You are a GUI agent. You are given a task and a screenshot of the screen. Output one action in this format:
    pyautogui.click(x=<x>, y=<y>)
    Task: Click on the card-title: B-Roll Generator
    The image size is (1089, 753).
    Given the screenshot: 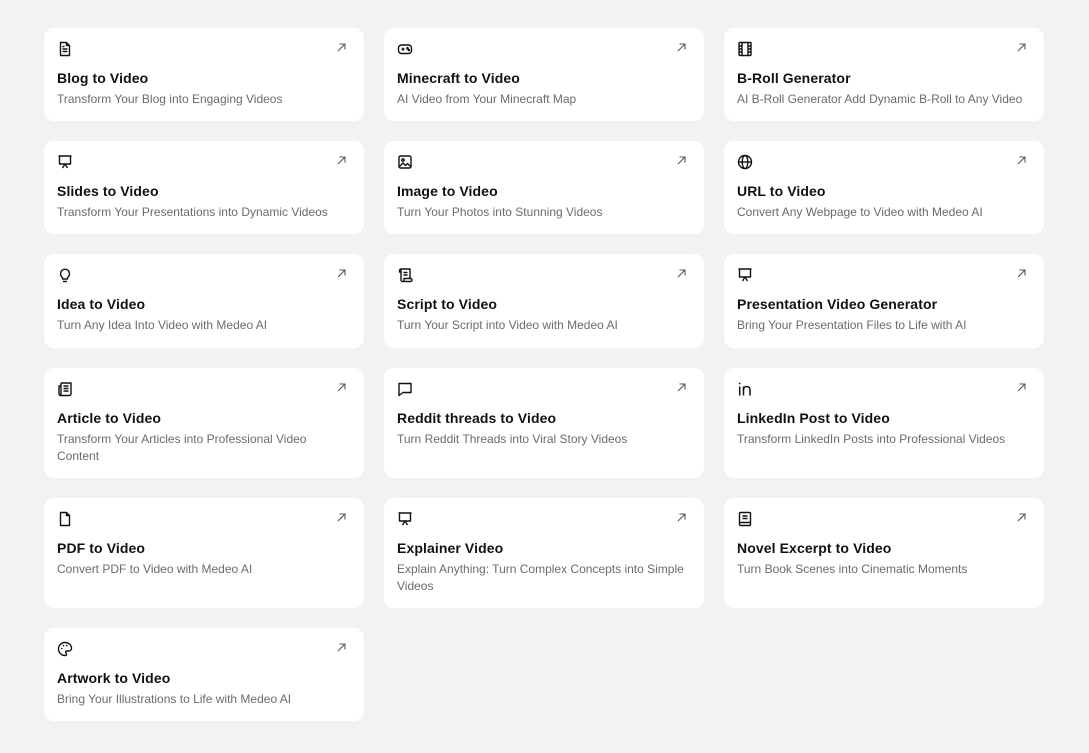 What is the action you would take?
    pyautogui.click(x=794, y=78)
    